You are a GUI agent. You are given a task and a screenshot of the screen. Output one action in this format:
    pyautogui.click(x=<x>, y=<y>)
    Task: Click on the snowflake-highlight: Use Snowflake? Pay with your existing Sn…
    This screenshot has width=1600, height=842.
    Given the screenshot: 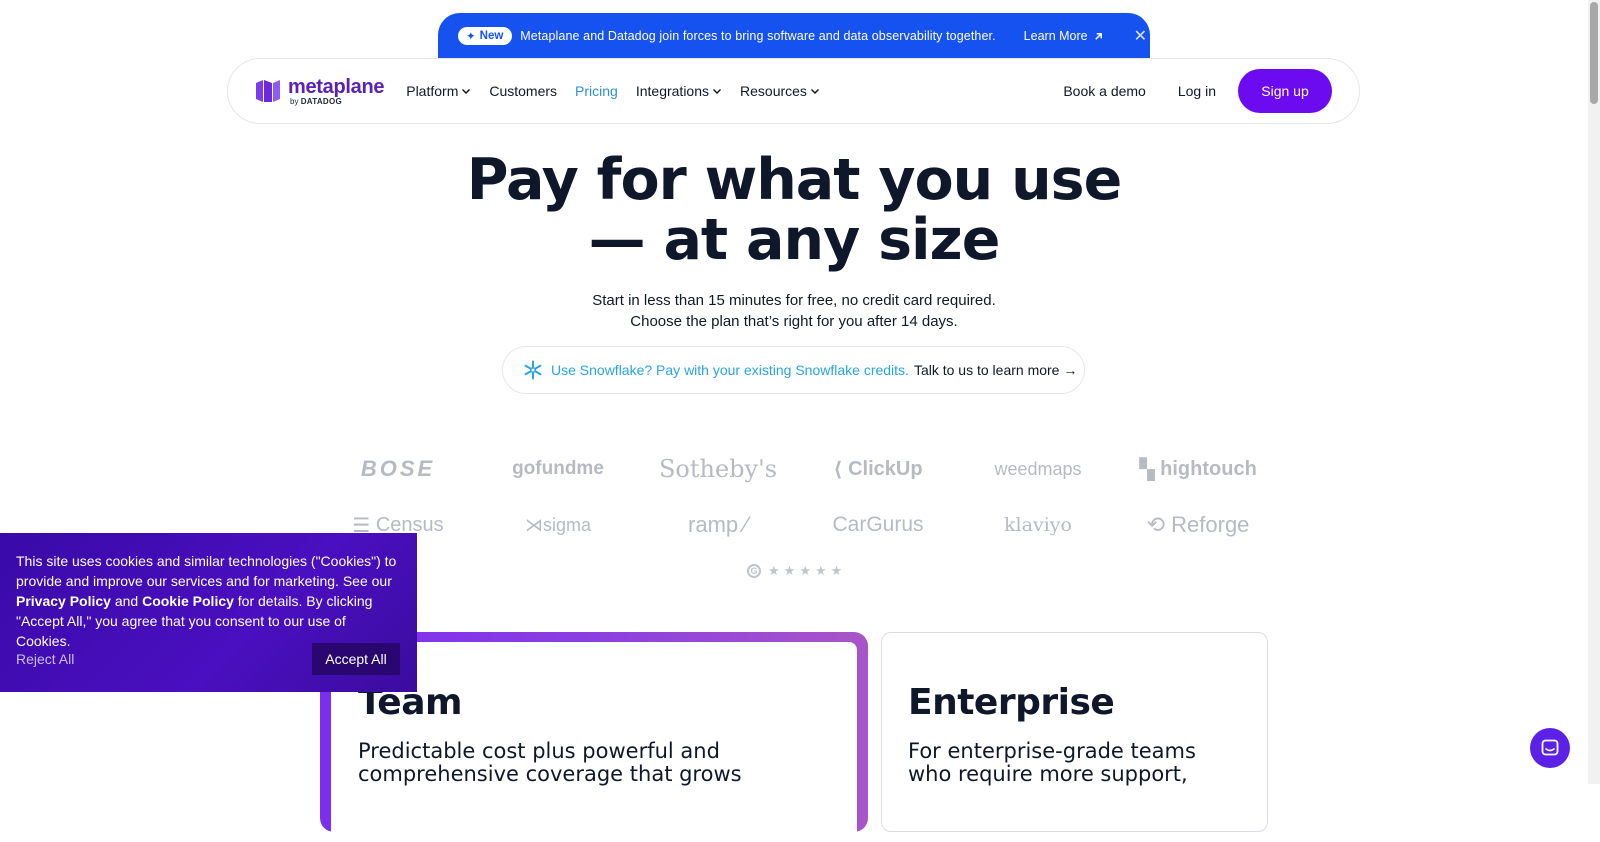 What is the action you would take?
    pyautogui.click(x=730, y=370)
    